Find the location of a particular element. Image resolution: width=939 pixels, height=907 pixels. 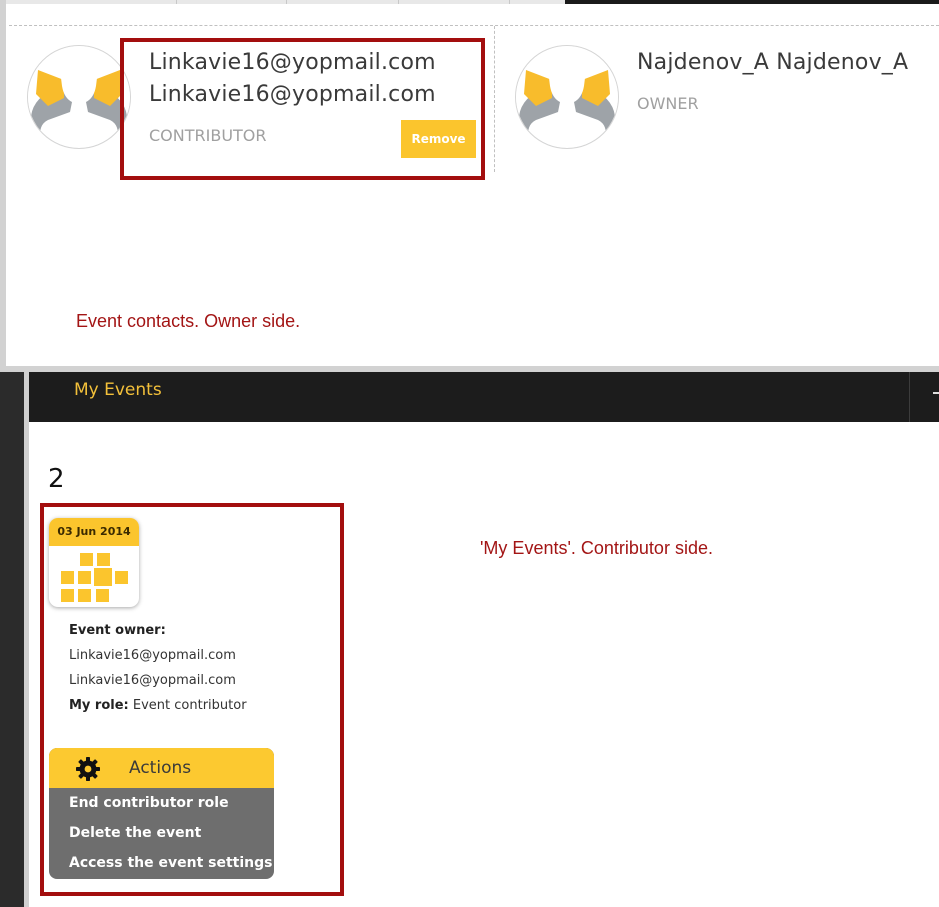

step-number: 2 is located at coordinates (56, 479).